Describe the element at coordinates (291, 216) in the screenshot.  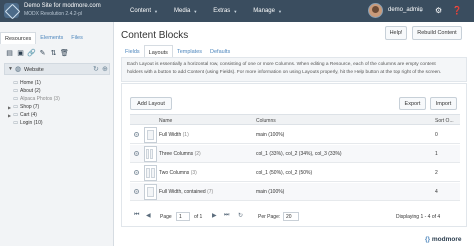
I see `per-page-input: 20` at that location.